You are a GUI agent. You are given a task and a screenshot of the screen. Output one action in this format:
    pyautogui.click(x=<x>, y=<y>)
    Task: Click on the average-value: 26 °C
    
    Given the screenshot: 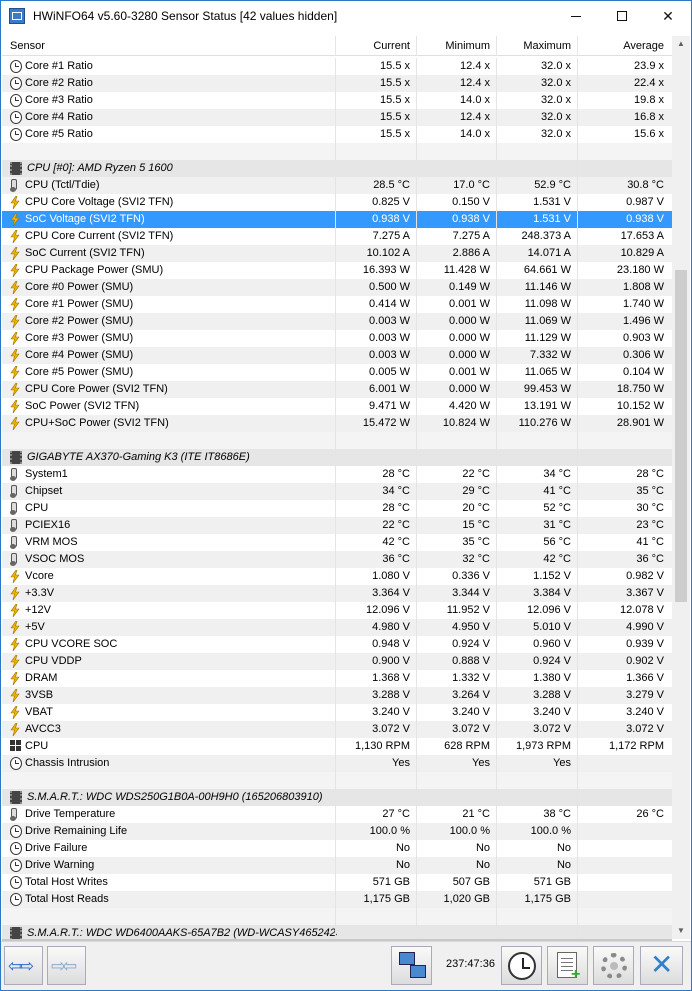 What is the action you would take?
    pyautogui.click(x=650, y=814)
    